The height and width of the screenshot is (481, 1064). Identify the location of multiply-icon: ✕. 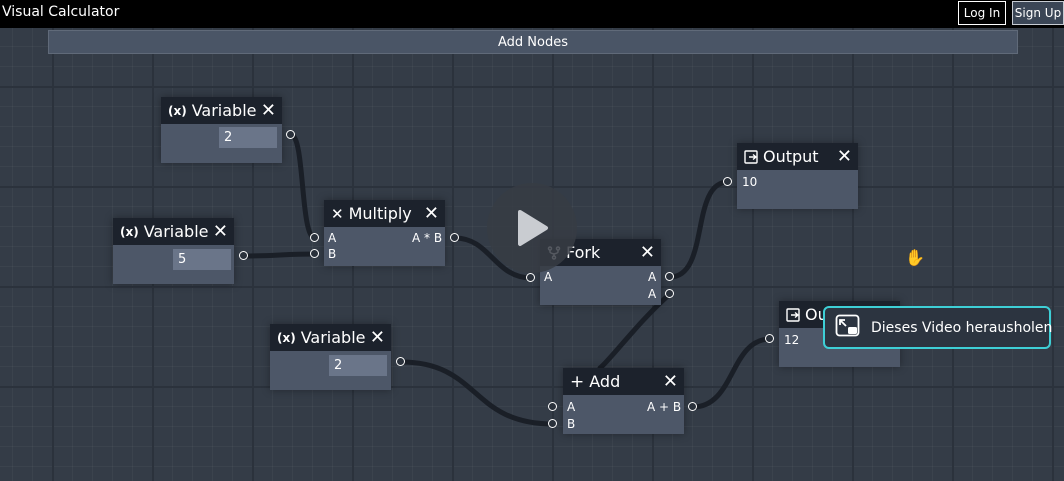
(337, 213).